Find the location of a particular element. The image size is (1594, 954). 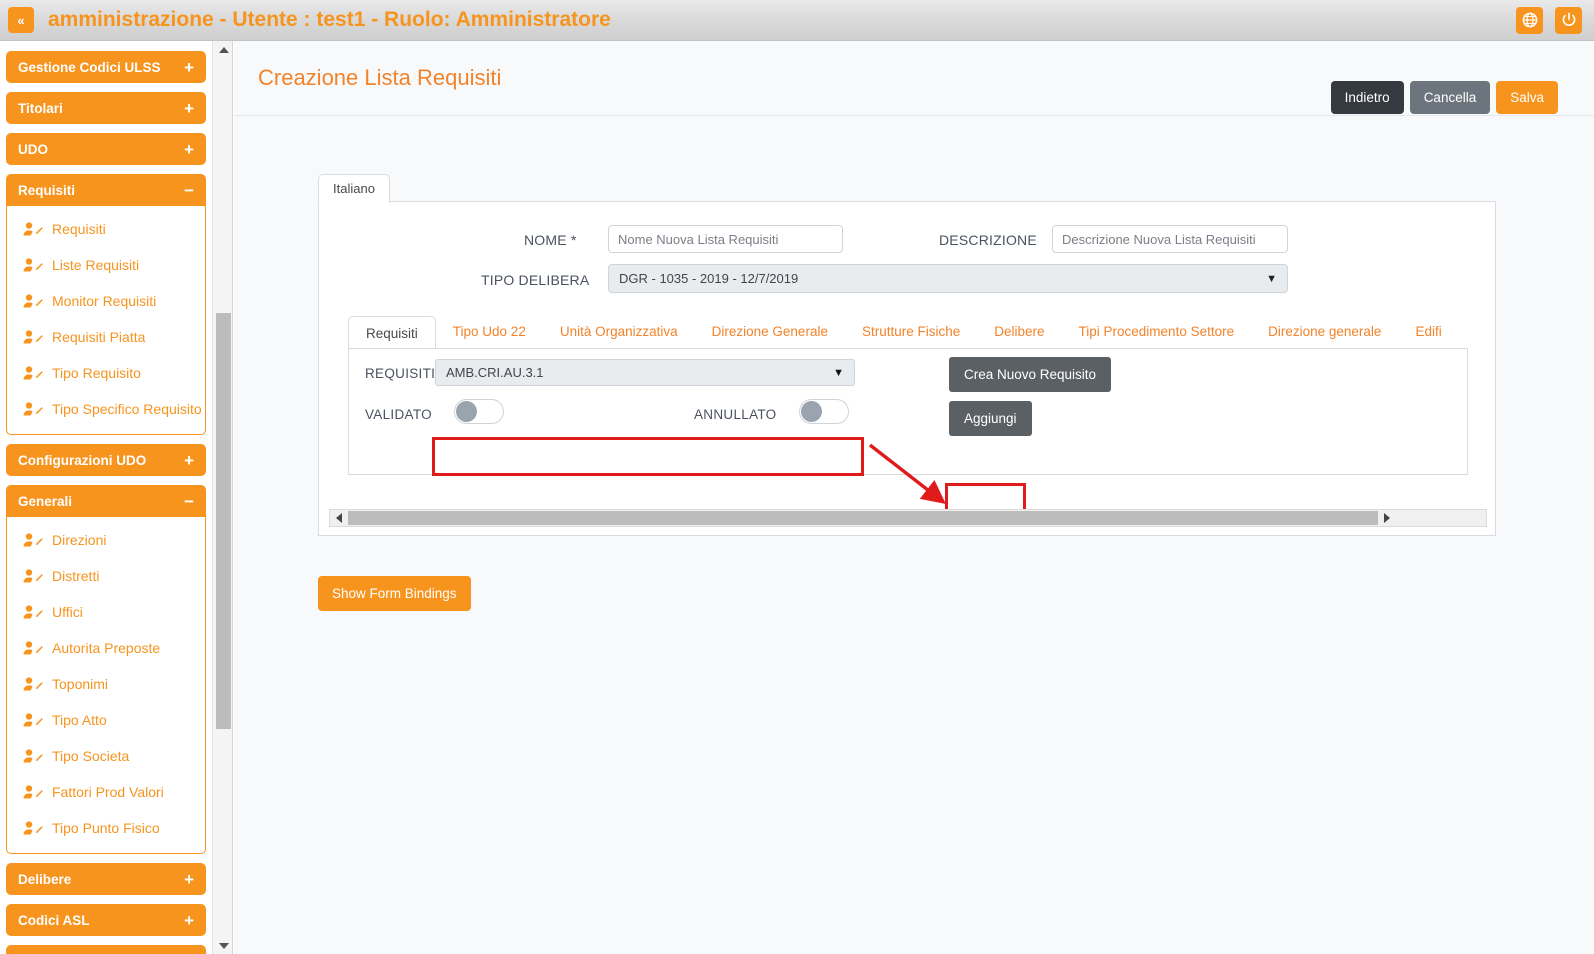

tipo-delibera-select: DGR - 1035 - 2019 - 12/7/2019 ▼ is located at coordinates (948, 278).